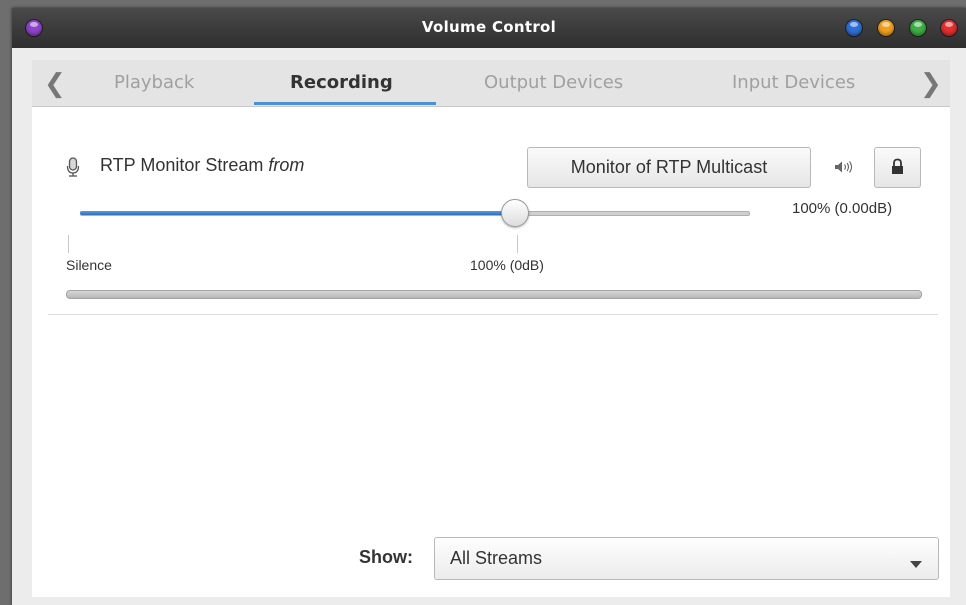 This screenshot has width=966, height=605. I want to click on maximize-button, so click(918, 28).